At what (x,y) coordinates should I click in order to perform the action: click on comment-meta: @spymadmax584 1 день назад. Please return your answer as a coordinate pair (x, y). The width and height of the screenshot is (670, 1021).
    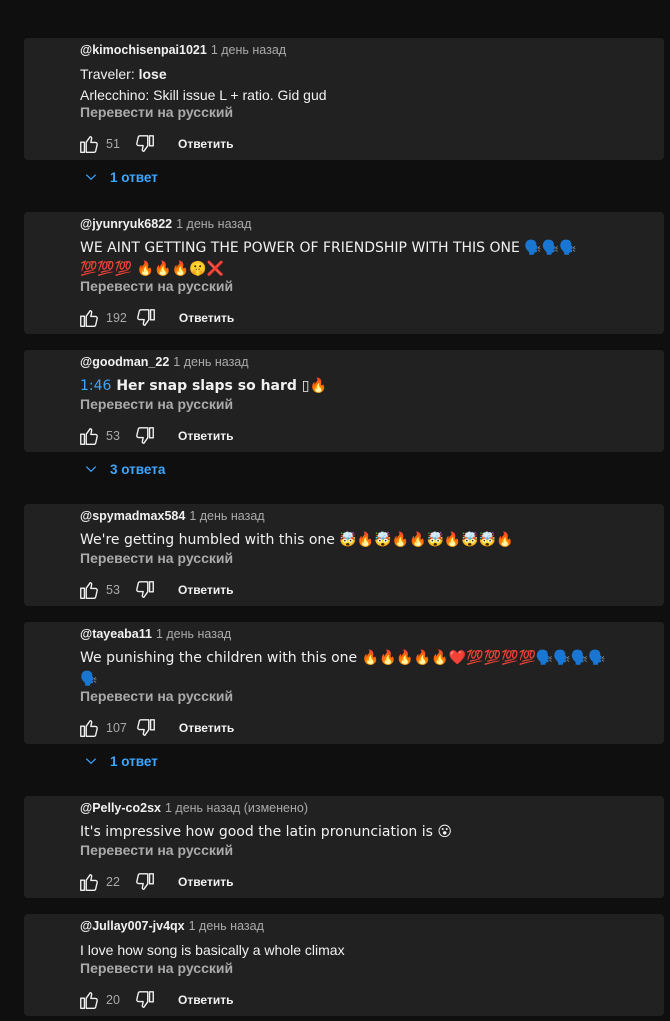
    Looking at the image, I should click on (172, 516).